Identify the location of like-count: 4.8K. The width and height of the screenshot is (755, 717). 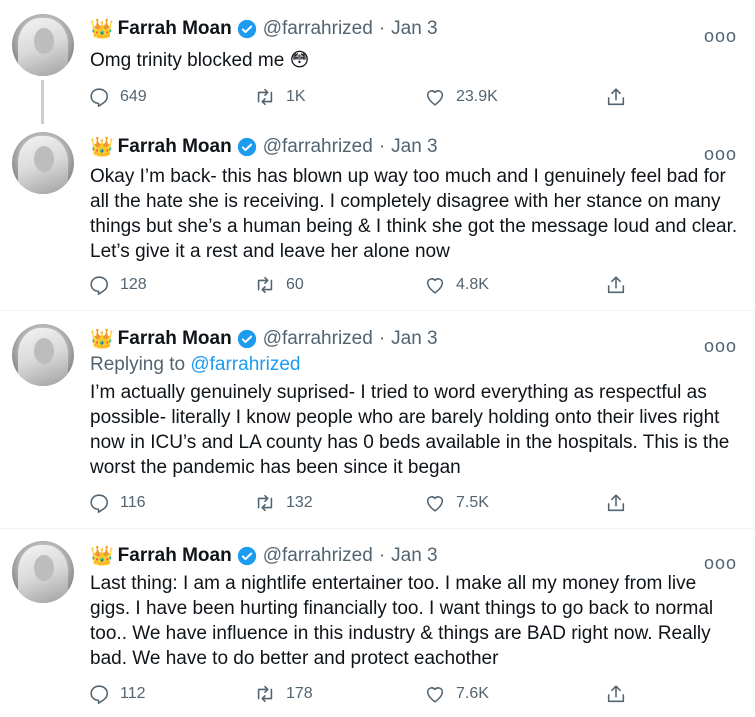
(472, 284).